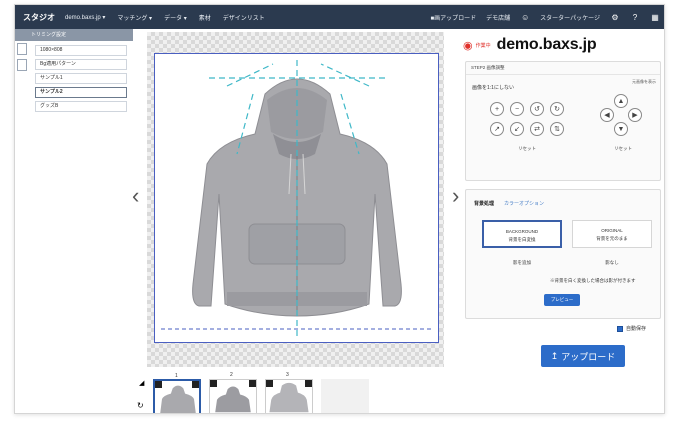 The image size is (677, 426). What do you see at coordinates (557, 109) in the screenshot?
I see `rotate-right-icon: ↻` at bounding box center [557, 109].